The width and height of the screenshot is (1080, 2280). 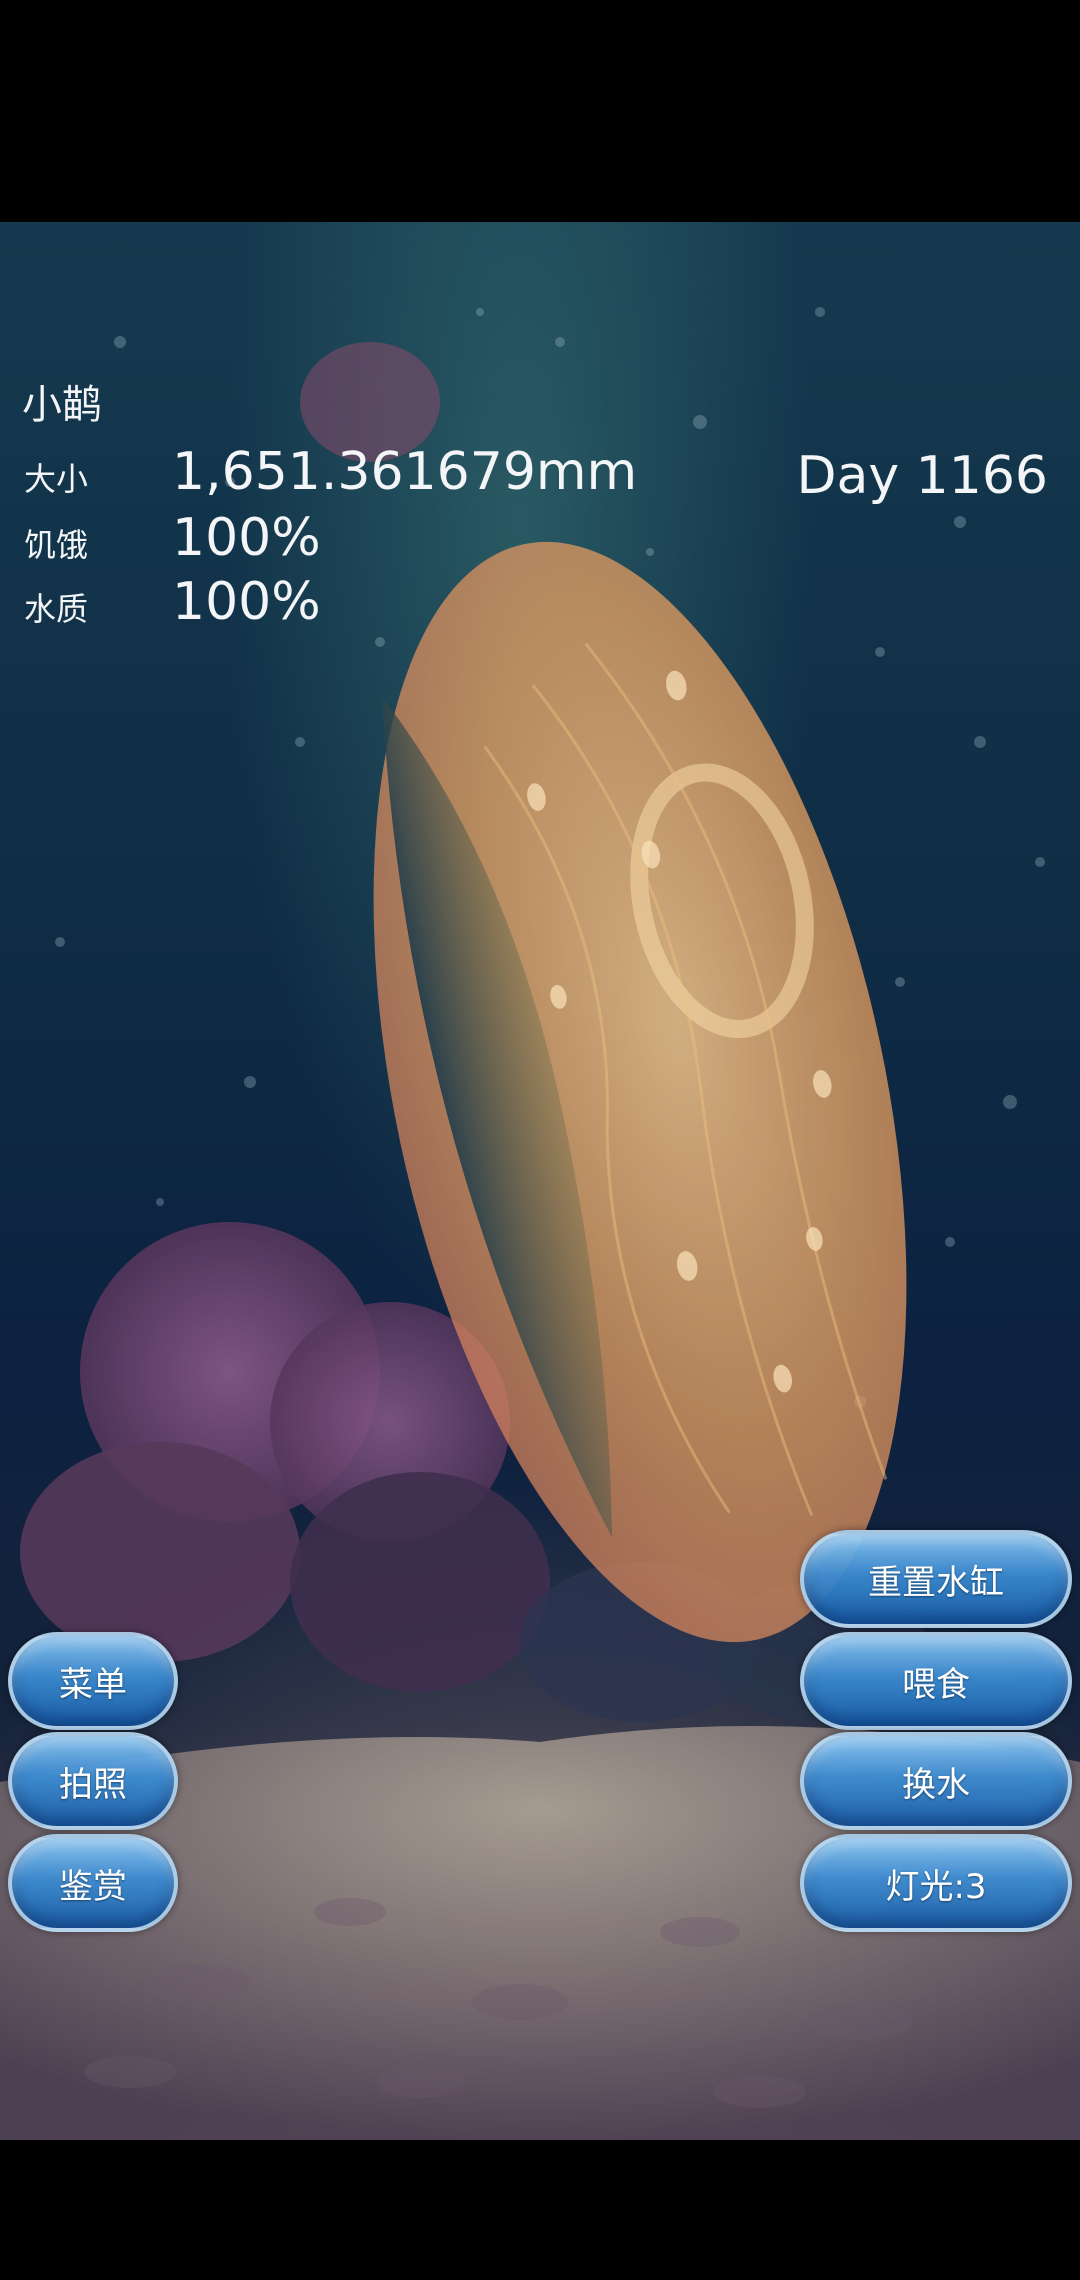 What do you see at coordinates (540, 2210) in the screenshot?
I see `letterbox-bottom` at bounding box center [540, 2210].